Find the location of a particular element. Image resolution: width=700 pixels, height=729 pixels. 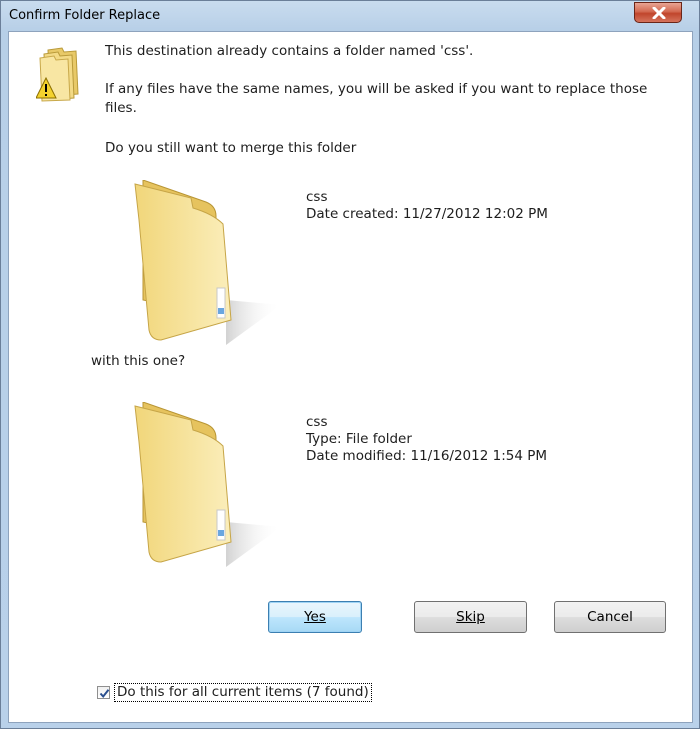

yes-button: Yes is located at coordinates (315, 617).